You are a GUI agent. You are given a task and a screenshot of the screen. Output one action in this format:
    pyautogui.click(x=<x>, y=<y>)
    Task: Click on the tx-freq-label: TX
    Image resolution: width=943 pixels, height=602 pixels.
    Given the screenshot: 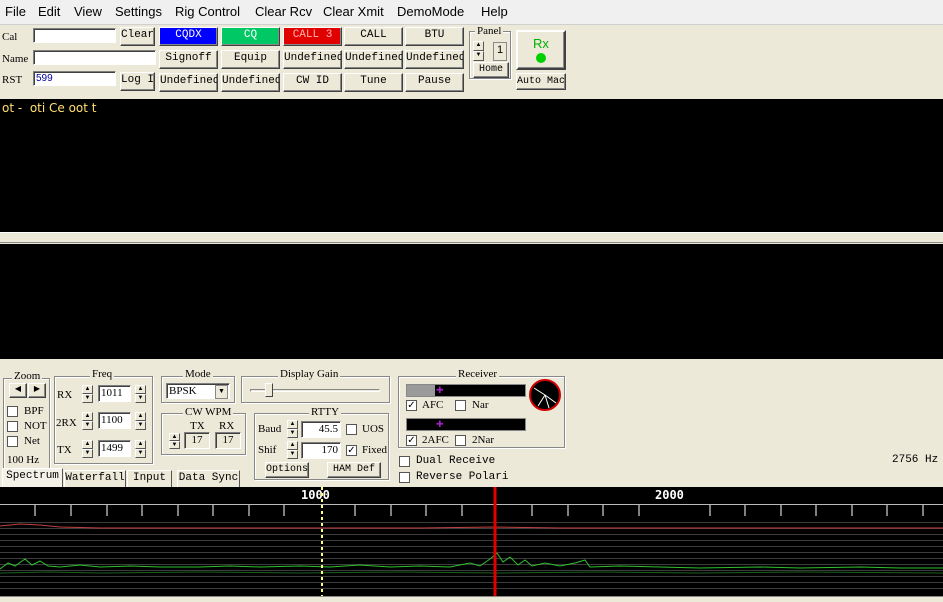 What is the action you would take?
    pyautogui.click(x=64, y=450)
    